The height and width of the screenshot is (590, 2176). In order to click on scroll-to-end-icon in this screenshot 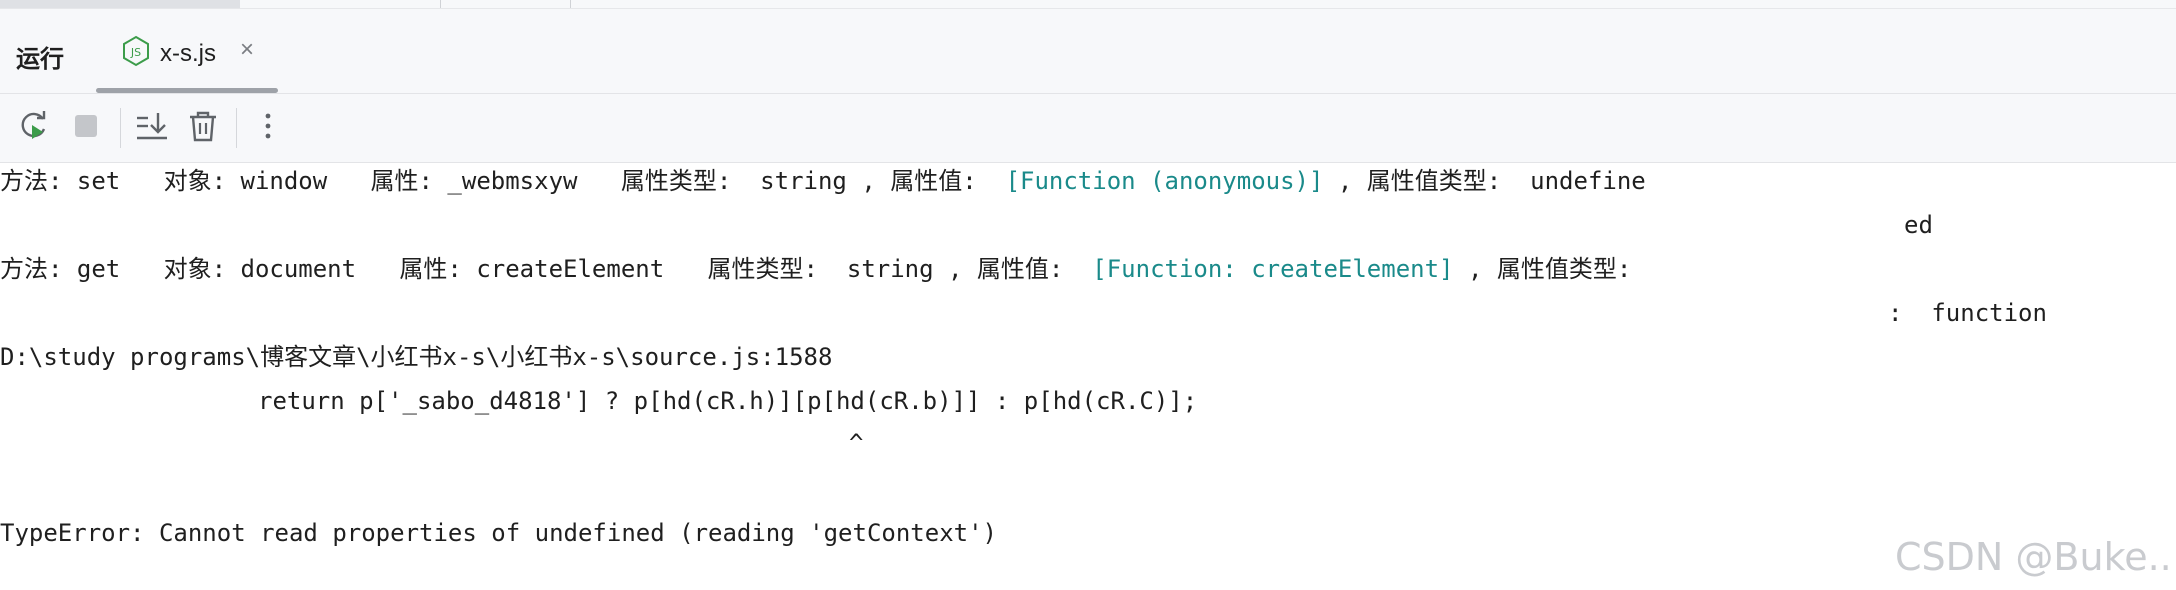, I will do `click(152, 128)`.